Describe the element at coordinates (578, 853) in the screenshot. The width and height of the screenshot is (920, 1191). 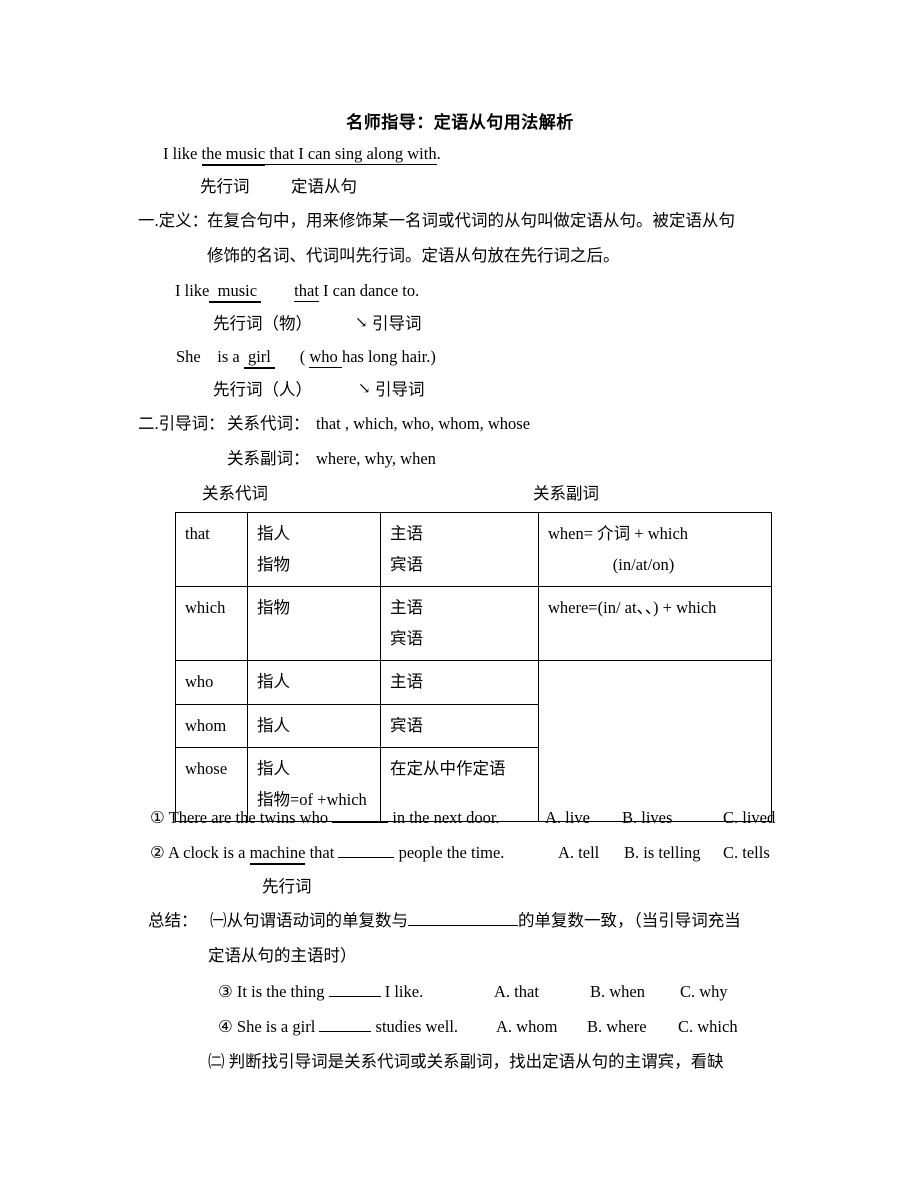
I see `question-2-option-a: A. tell` at that location.